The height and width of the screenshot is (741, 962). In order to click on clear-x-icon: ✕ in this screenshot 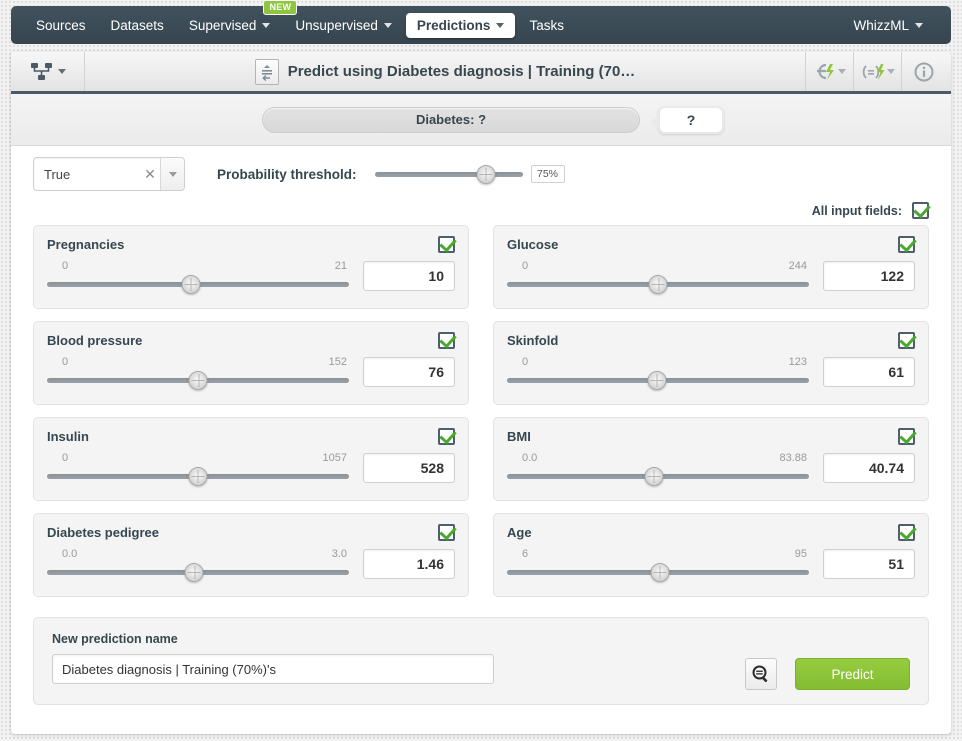, I will do `click(150, 174)`.